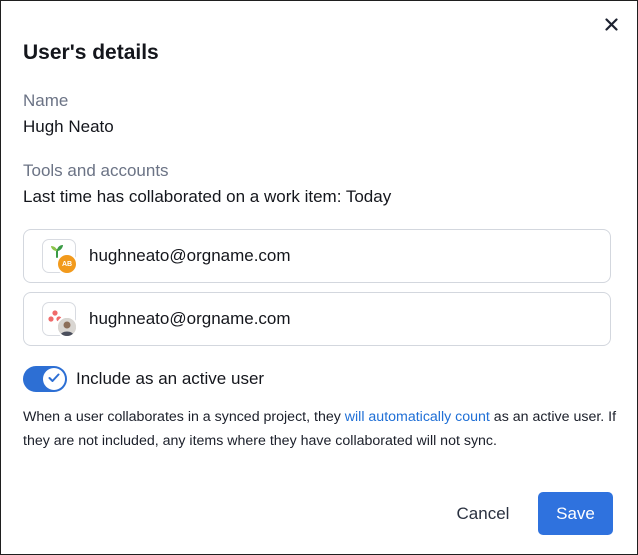 This screenshot has width=638, height=555. Describe the element at coordinates (417, 417) in the screenshot. I see `auto-count-link: will automatically count` at that location.